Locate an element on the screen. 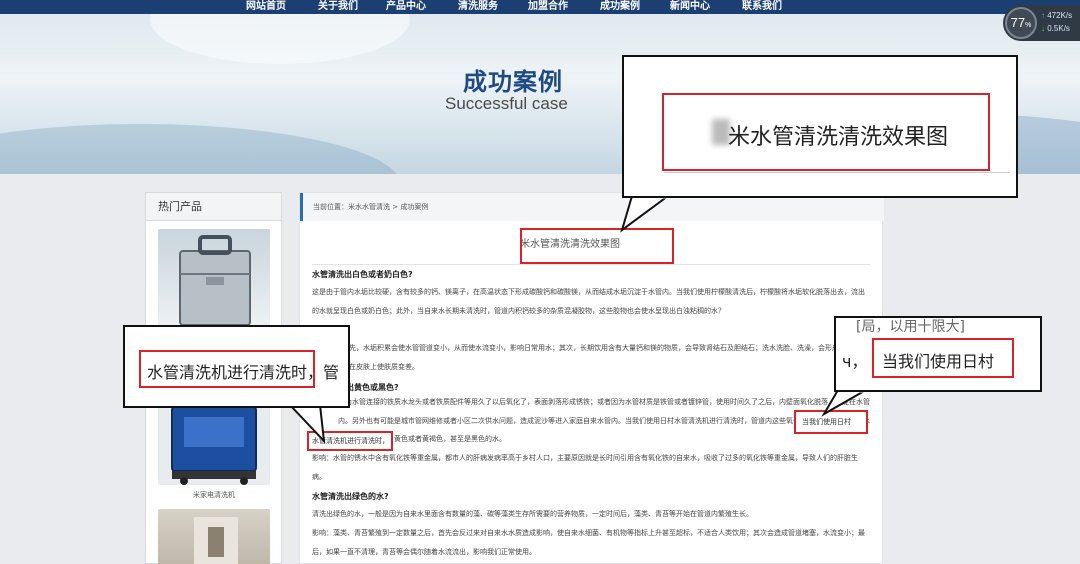 This screenshot has width=1080, height=564. nav-item-contact: 联系我们 is located at coordinates (762, 6).